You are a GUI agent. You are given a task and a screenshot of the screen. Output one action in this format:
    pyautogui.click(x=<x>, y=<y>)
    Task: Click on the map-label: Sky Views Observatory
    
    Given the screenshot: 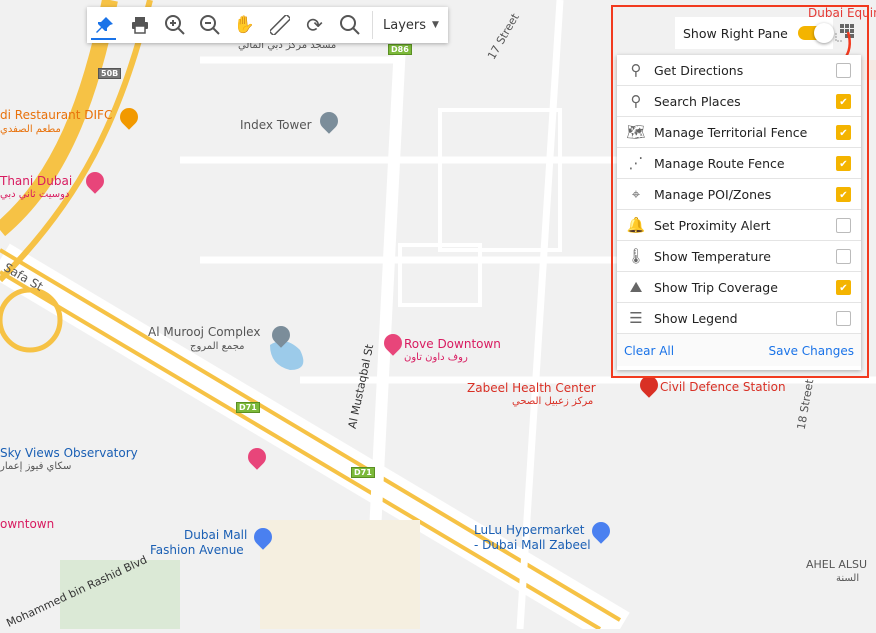 What is the action you would take?
    pyautogui.click(x=69, y=453)
    